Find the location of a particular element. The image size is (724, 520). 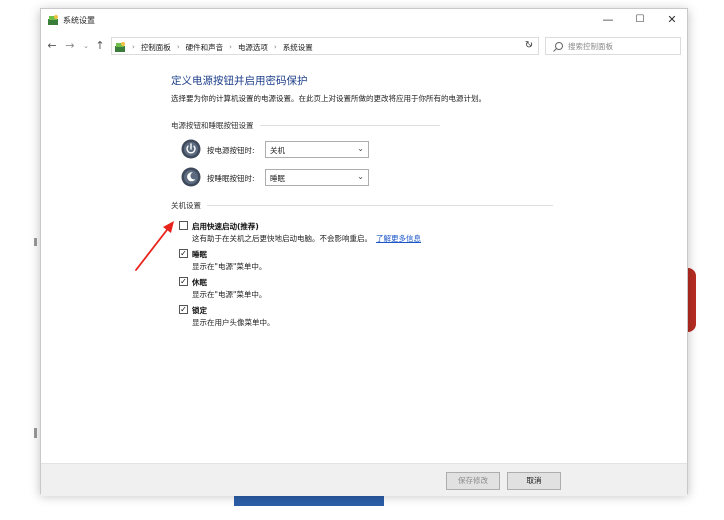

sleep-button-icon is located at coordinates (191, 177).